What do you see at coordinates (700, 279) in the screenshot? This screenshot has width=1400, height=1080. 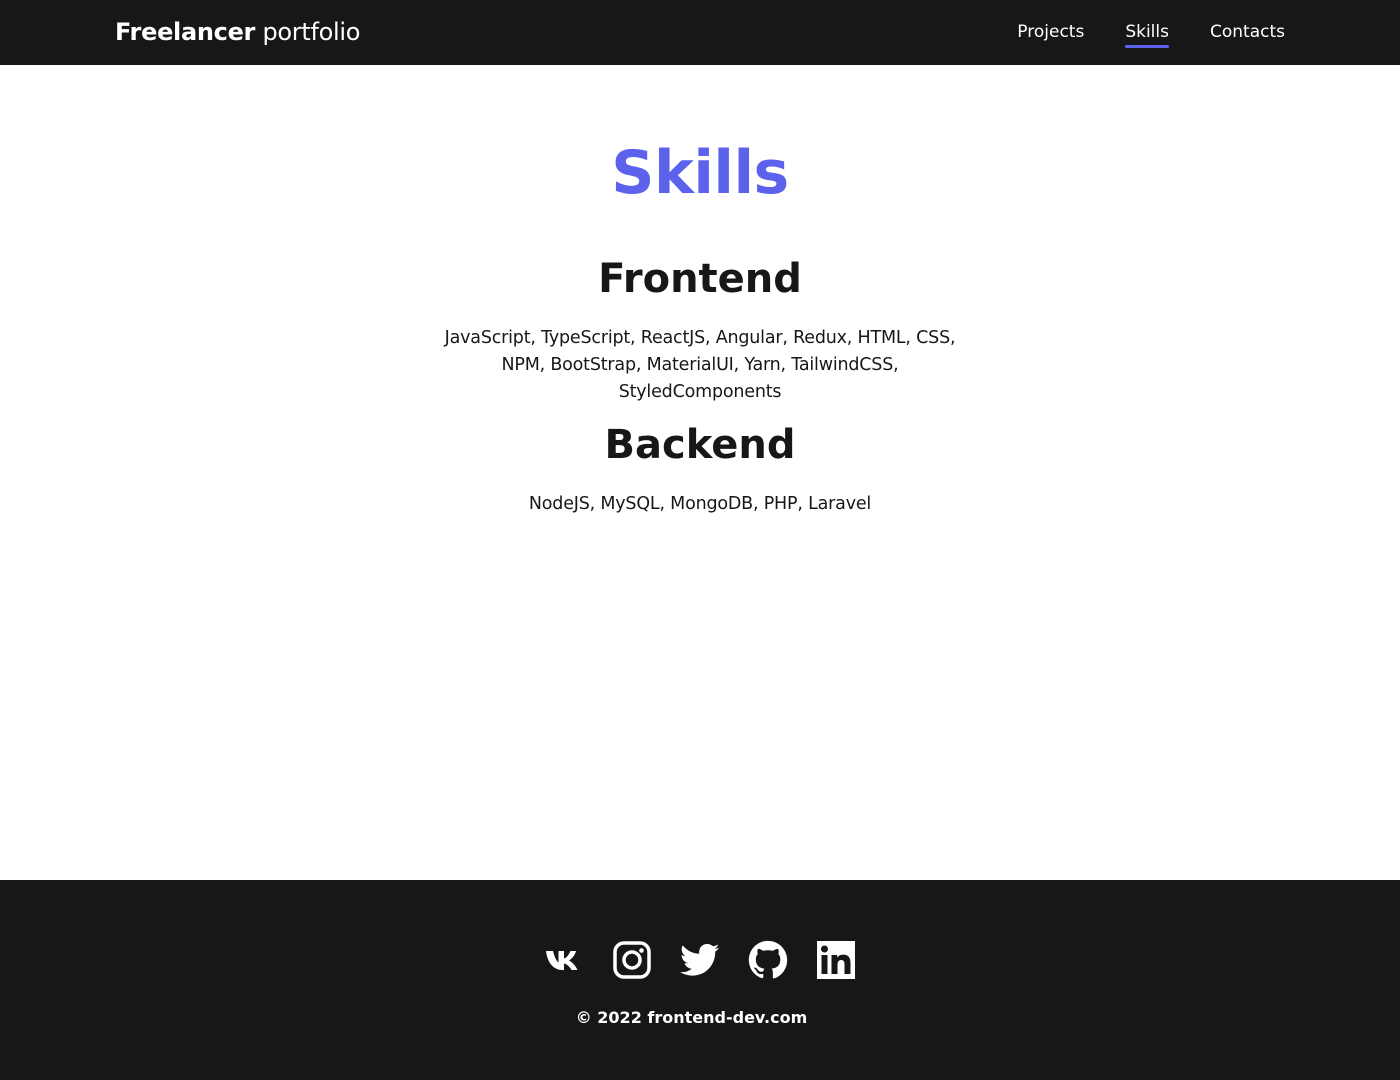 I see `section-heading-frontend: Frontend` at bounding box center [700, 279].